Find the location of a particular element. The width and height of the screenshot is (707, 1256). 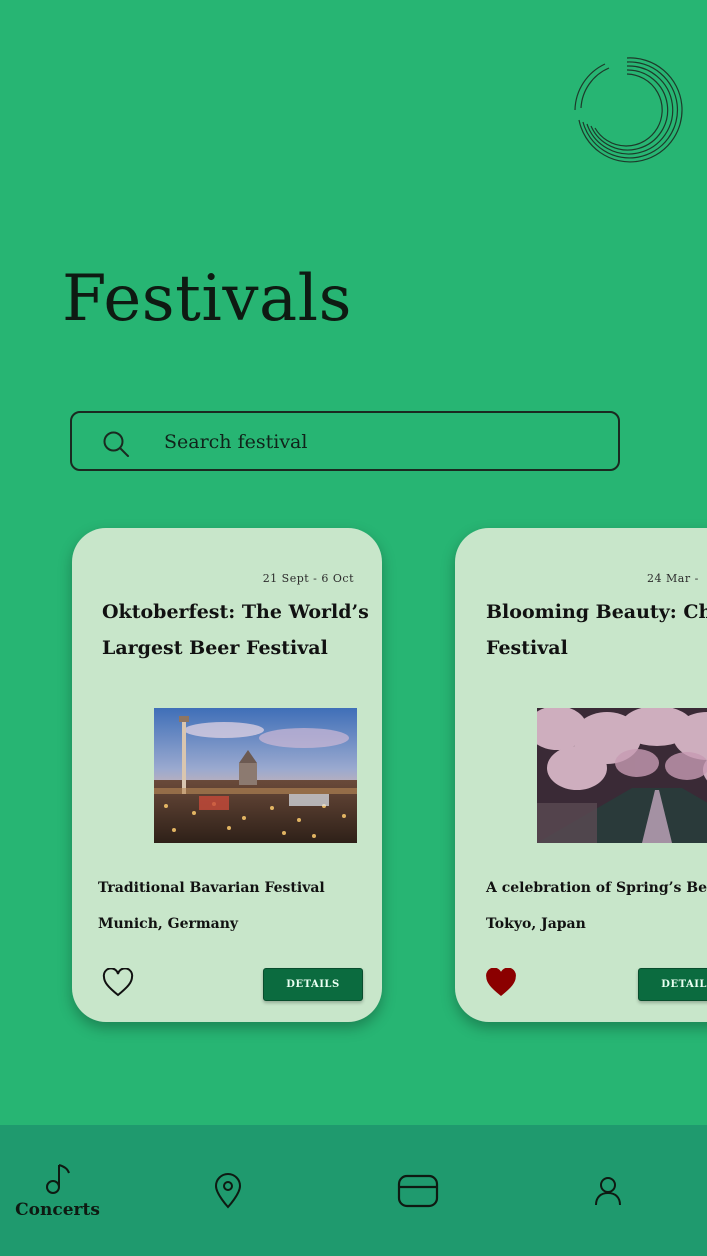

festival-subtitle: Traditional Bavarian Festival is located at coordinates (211, 888).